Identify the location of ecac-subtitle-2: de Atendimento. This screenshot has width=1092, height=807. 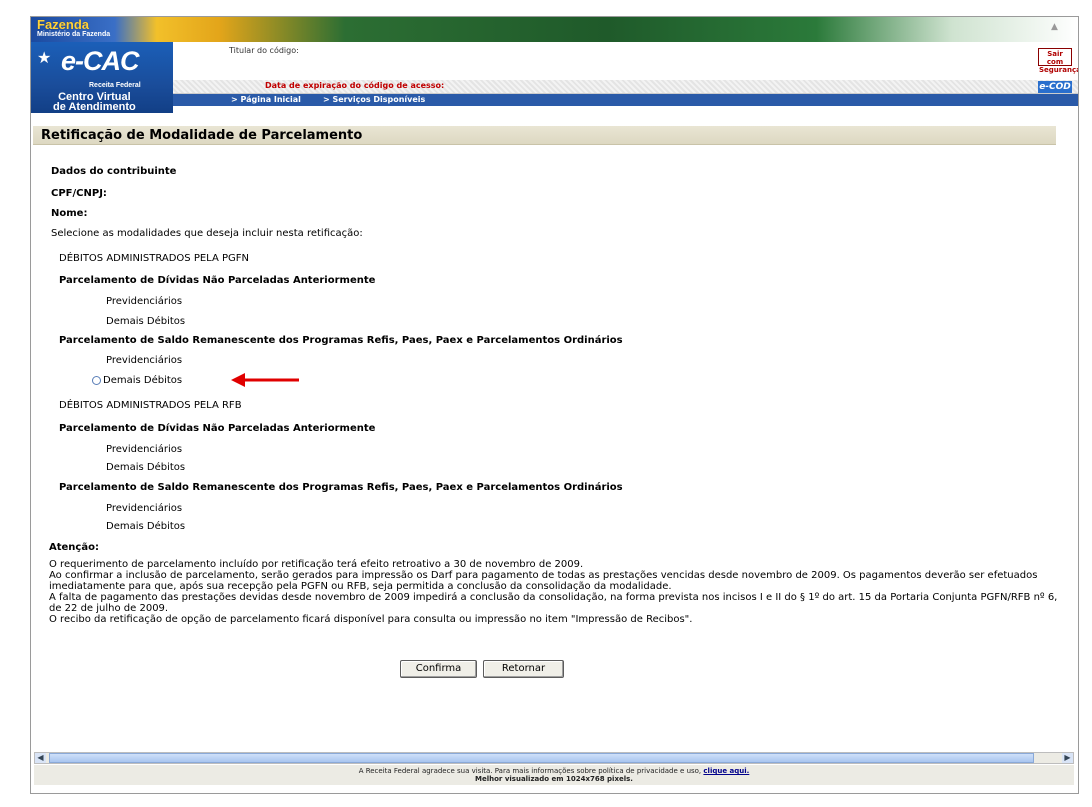
(94, 107).